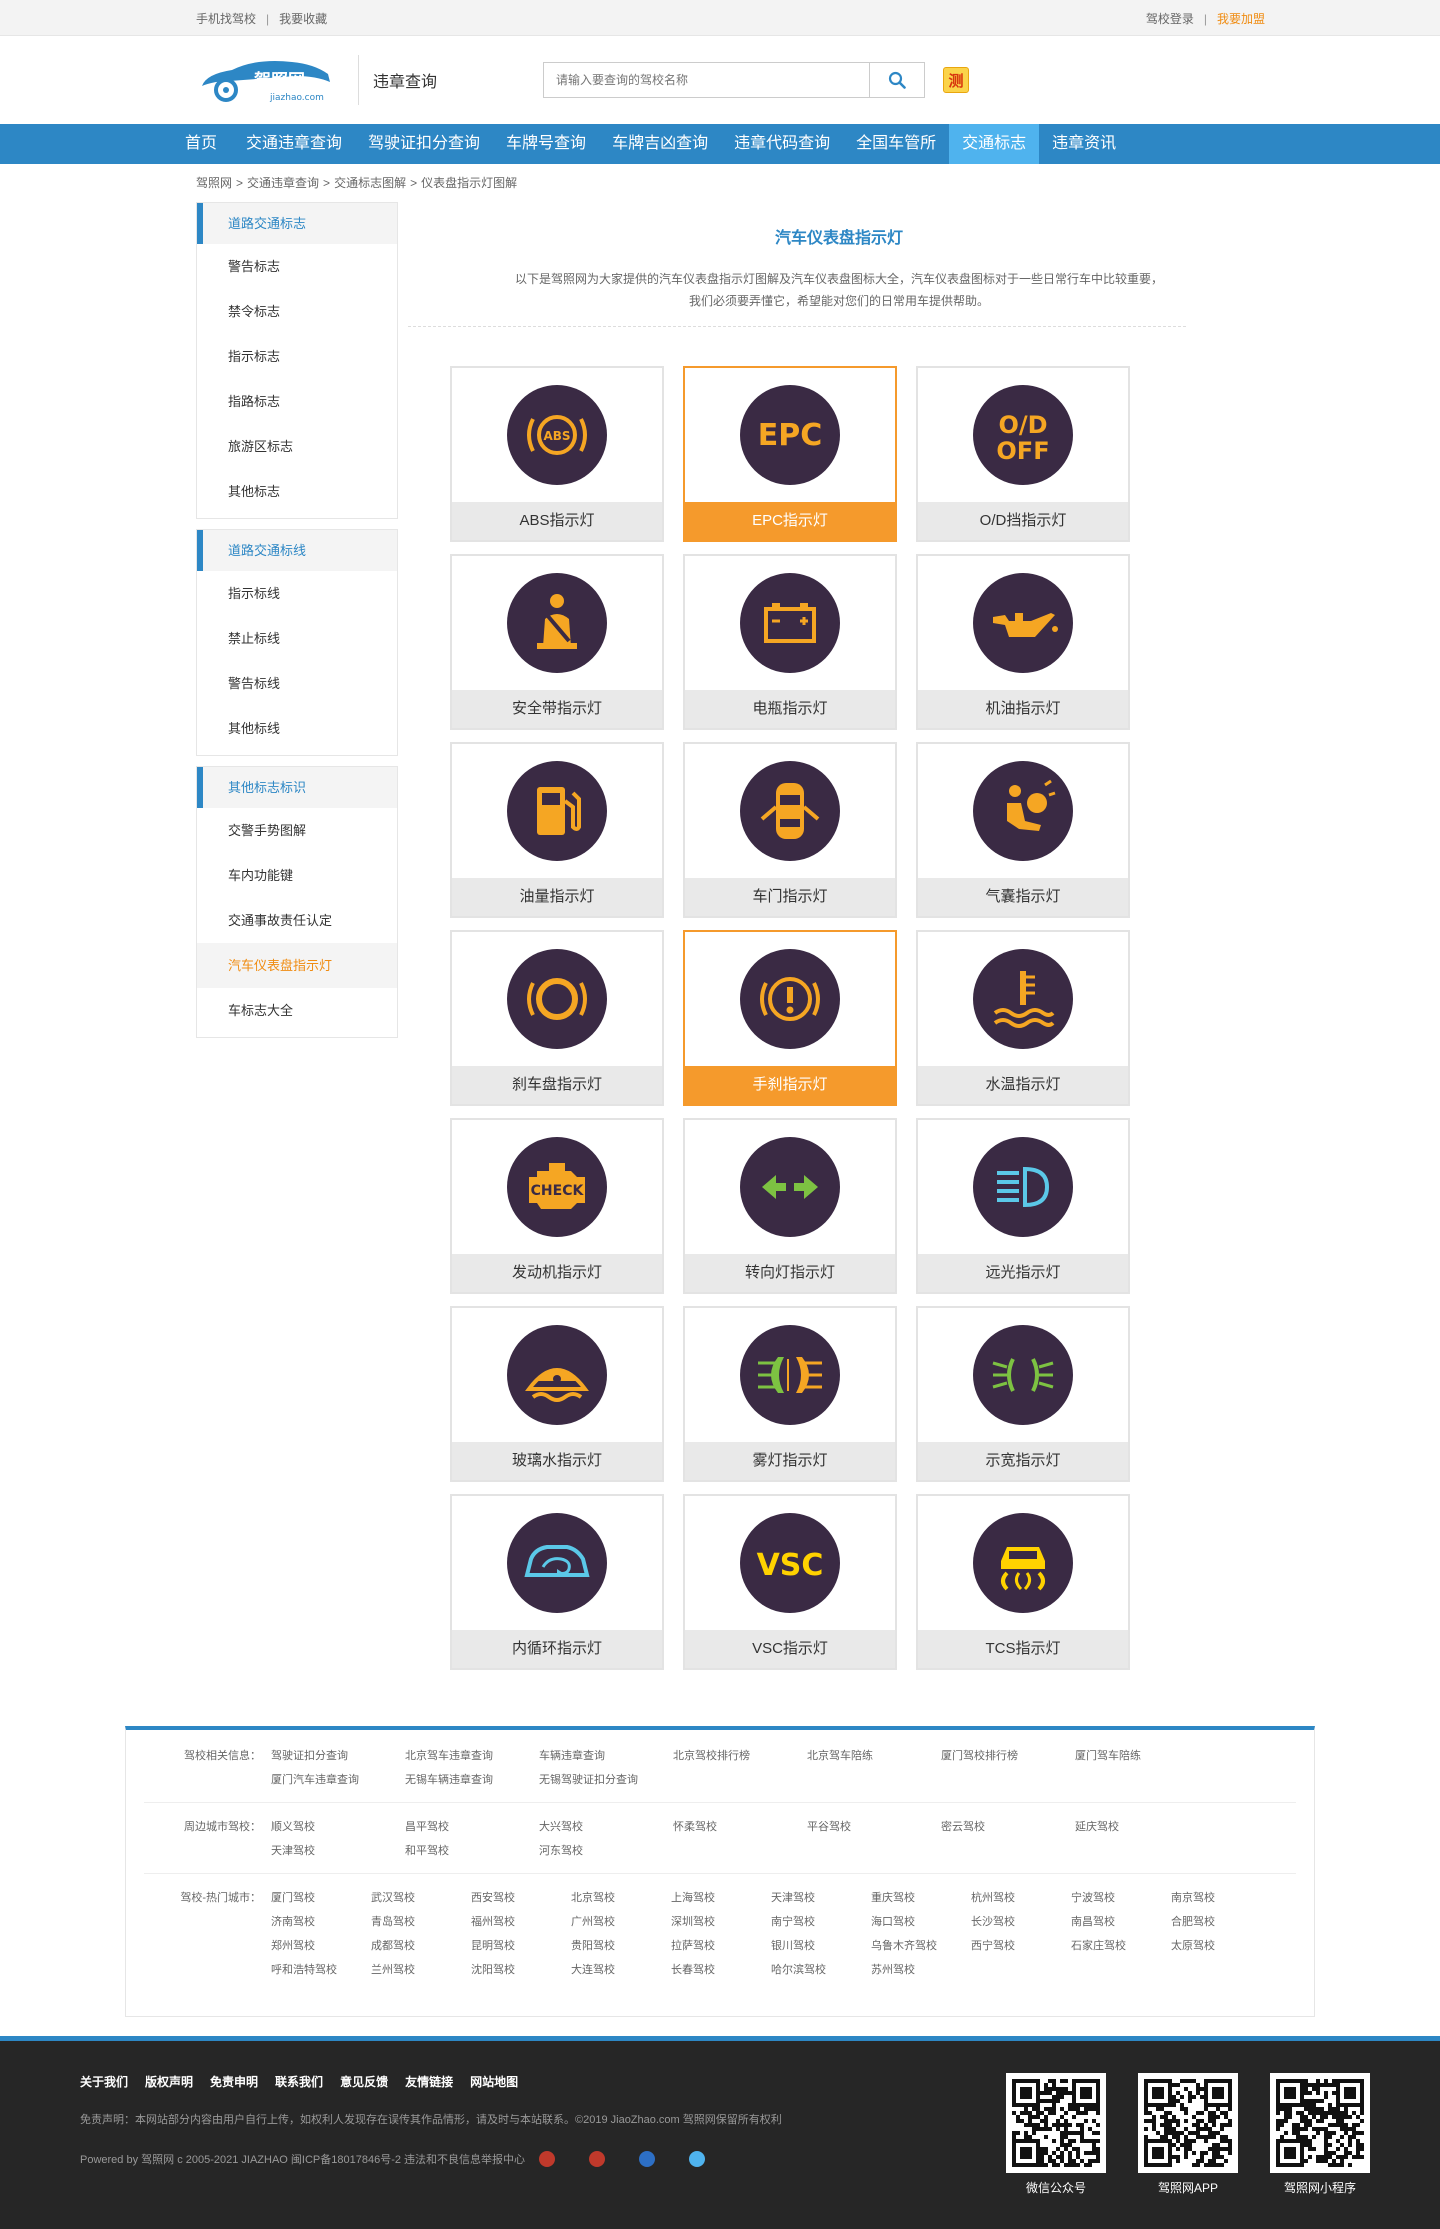  Describe the element at coordinates (956, 80) in the screenshot. I see `test-badge: 测` at that location.